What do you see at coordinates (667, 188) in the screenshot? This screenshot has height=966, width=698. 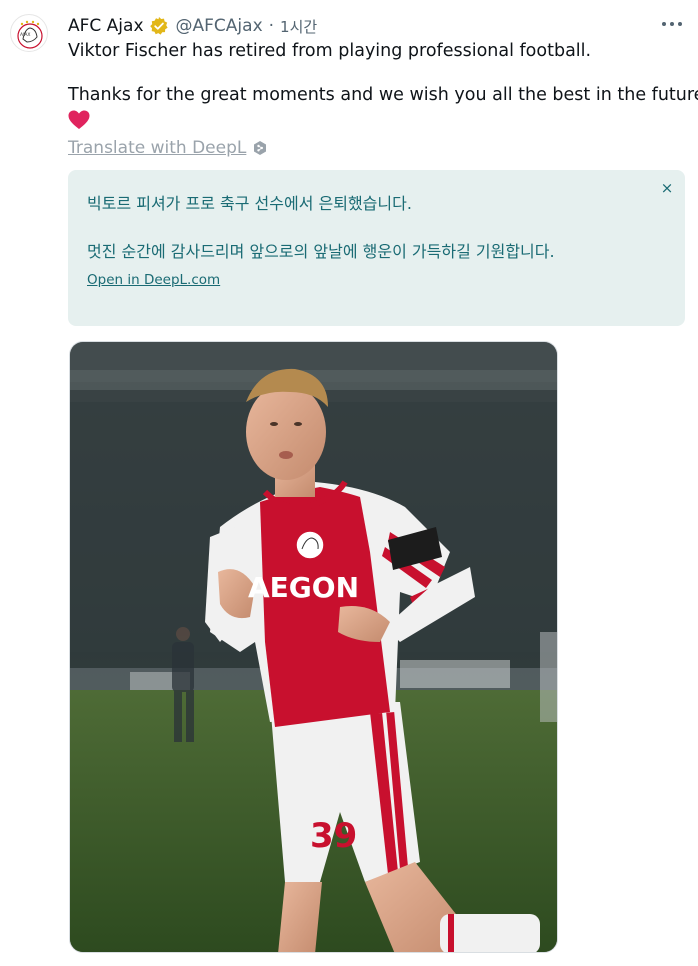 I see `close-translation-icon: ×` at bounding box center [667, 188].